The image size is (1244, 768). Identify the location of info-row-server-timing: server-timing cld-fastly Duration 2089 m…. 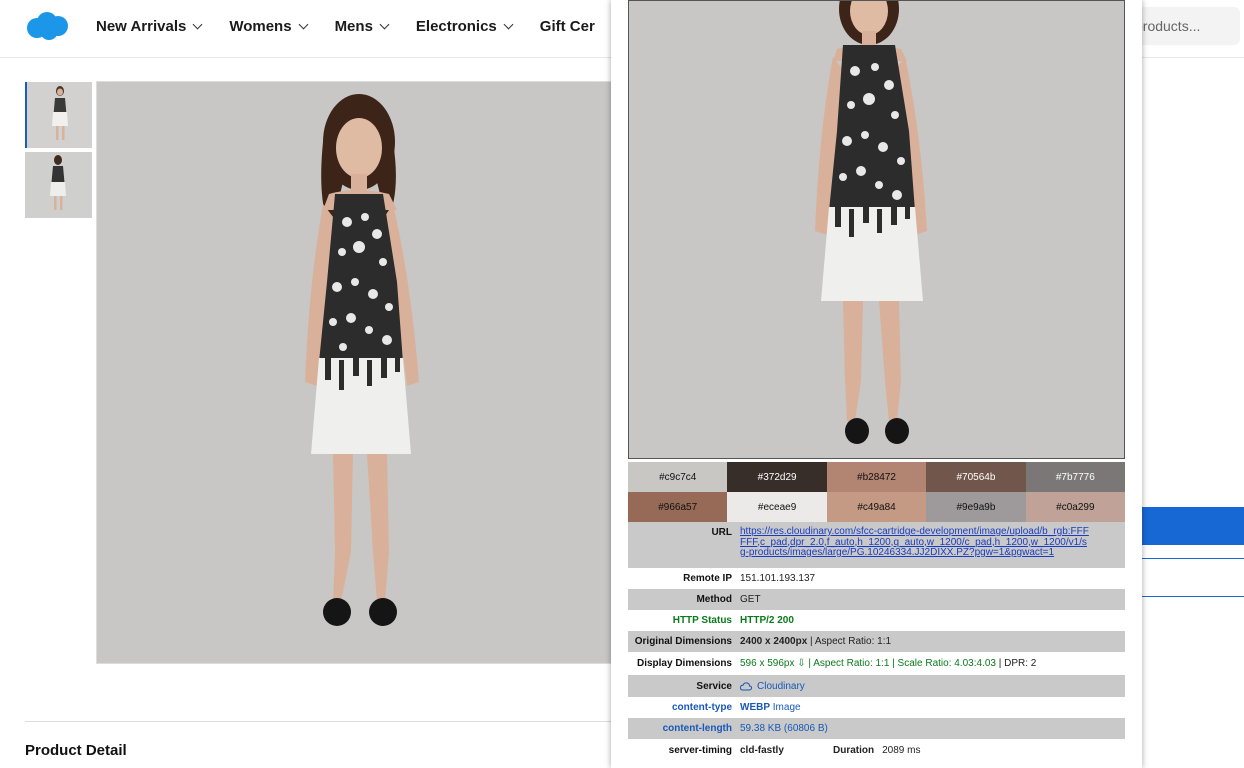
(876, 750).